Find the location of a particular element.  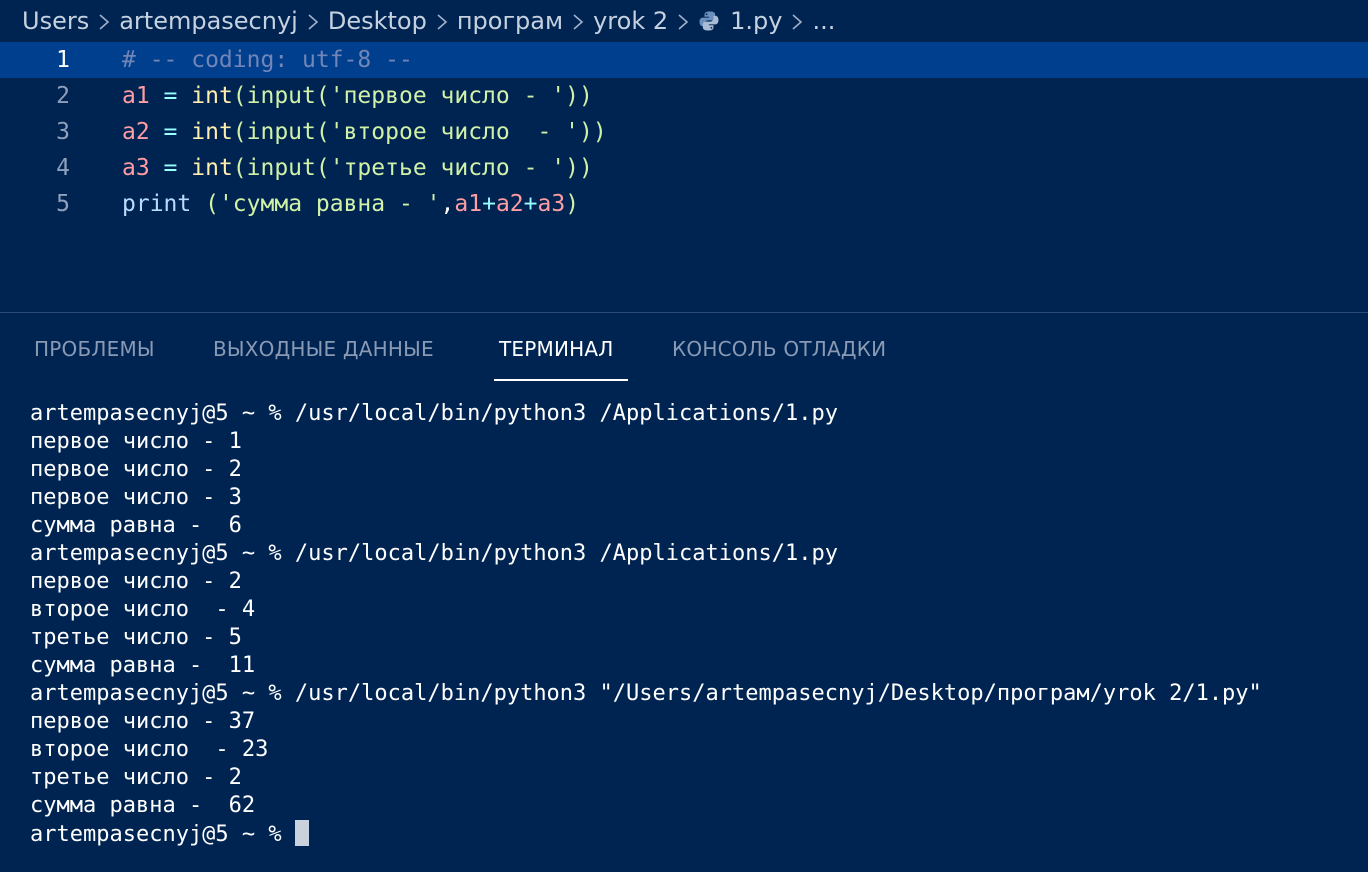

tab-output: ВЫХОДНЫЕ ДАННЫЕ is located at coordinates (323, 349).